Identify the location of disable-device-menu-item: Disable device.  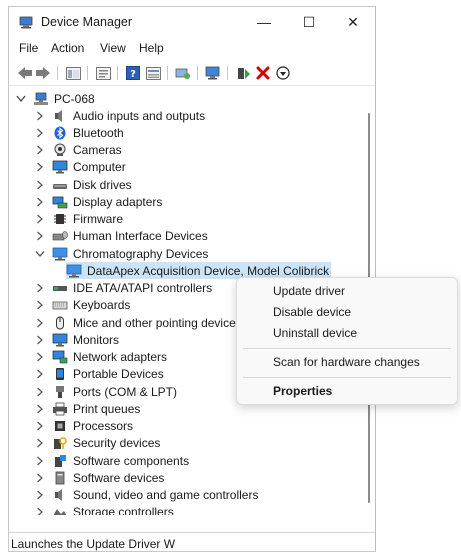
(312, 312).